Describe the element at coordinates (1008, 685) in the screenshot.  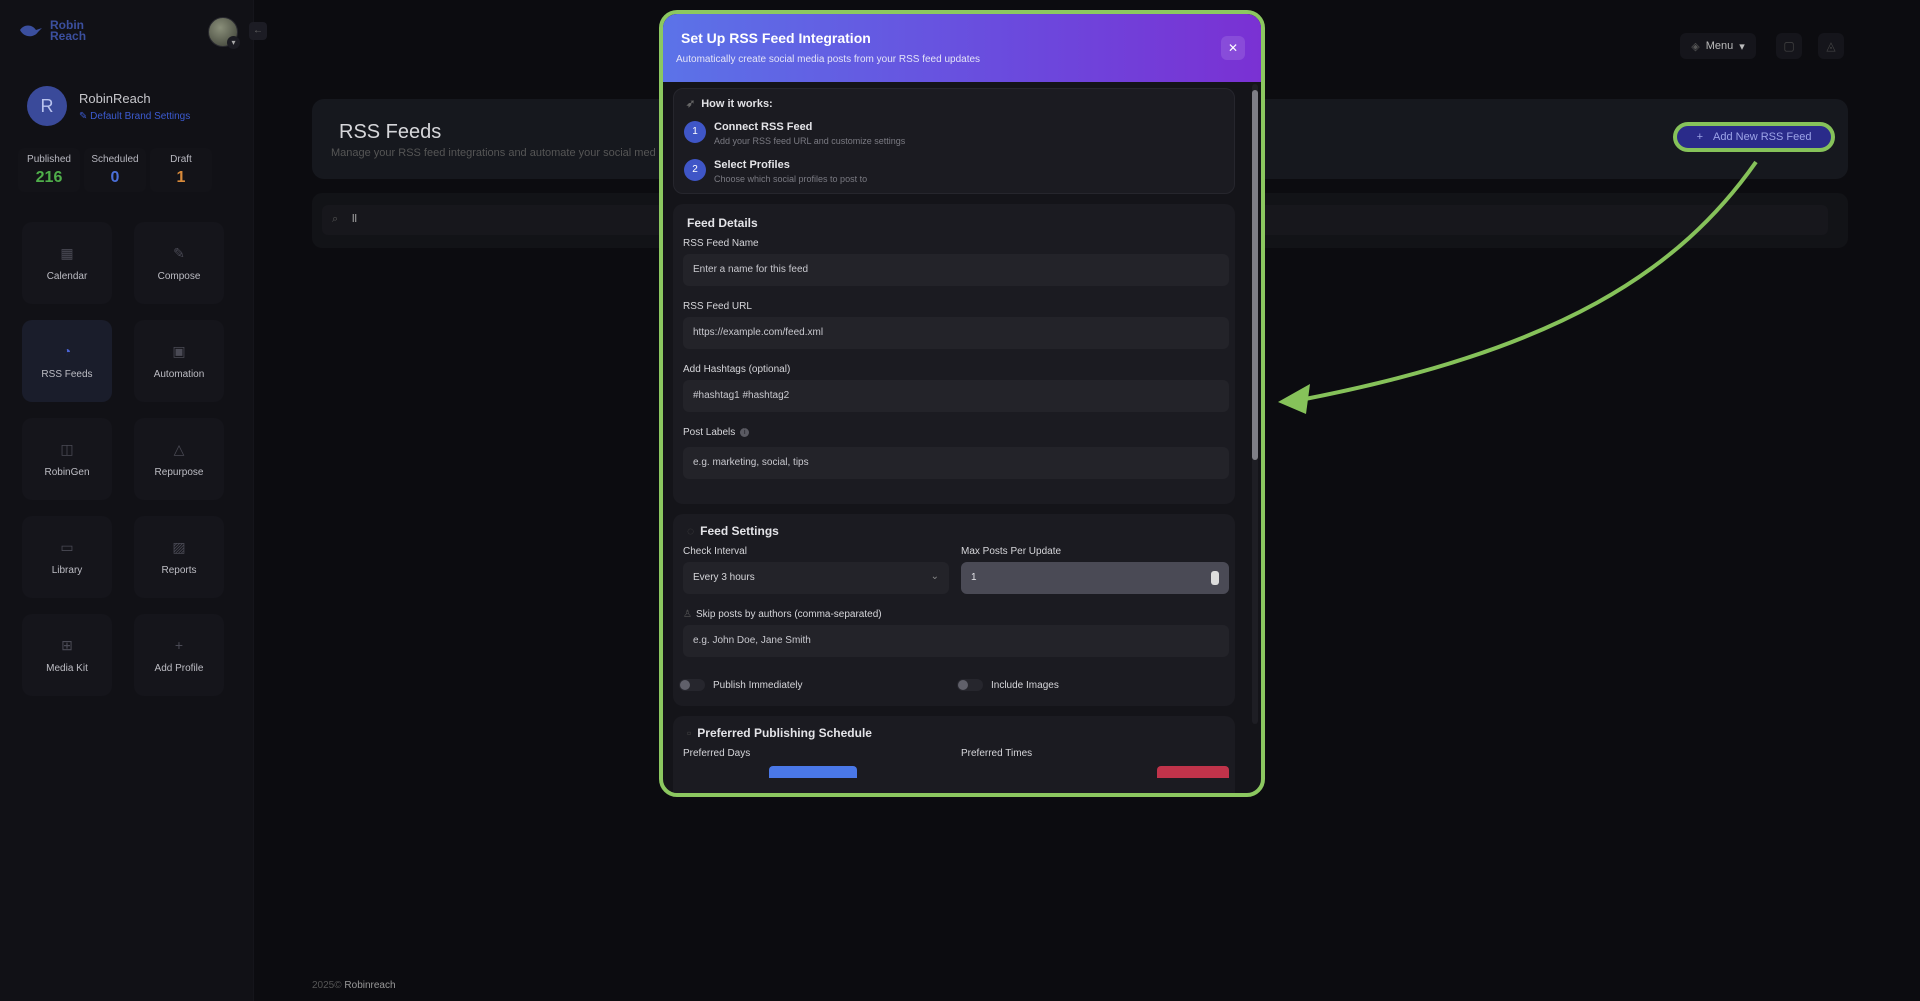
I see `include-images-toggle: Include Images` at that location.